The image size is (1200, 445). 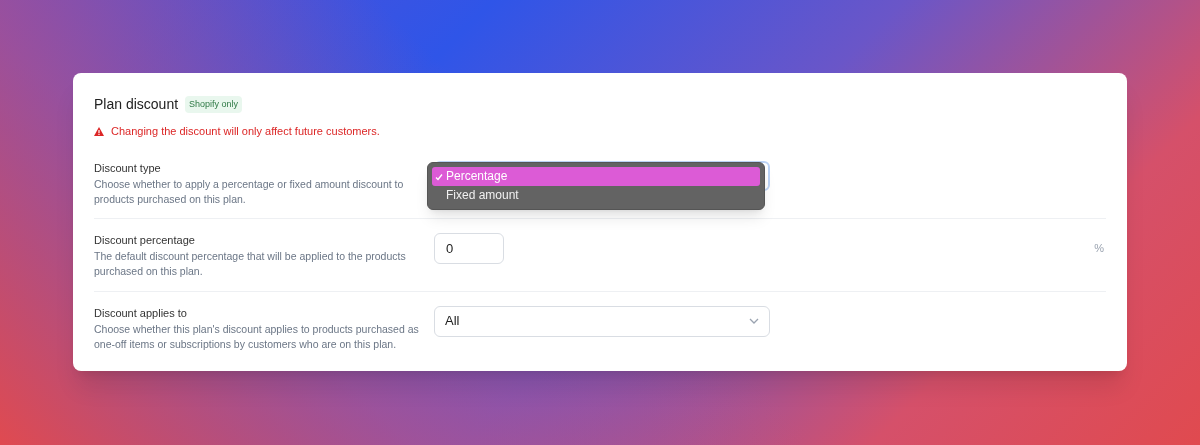 I want to click on select-field: All, so click(x=602, y=321).